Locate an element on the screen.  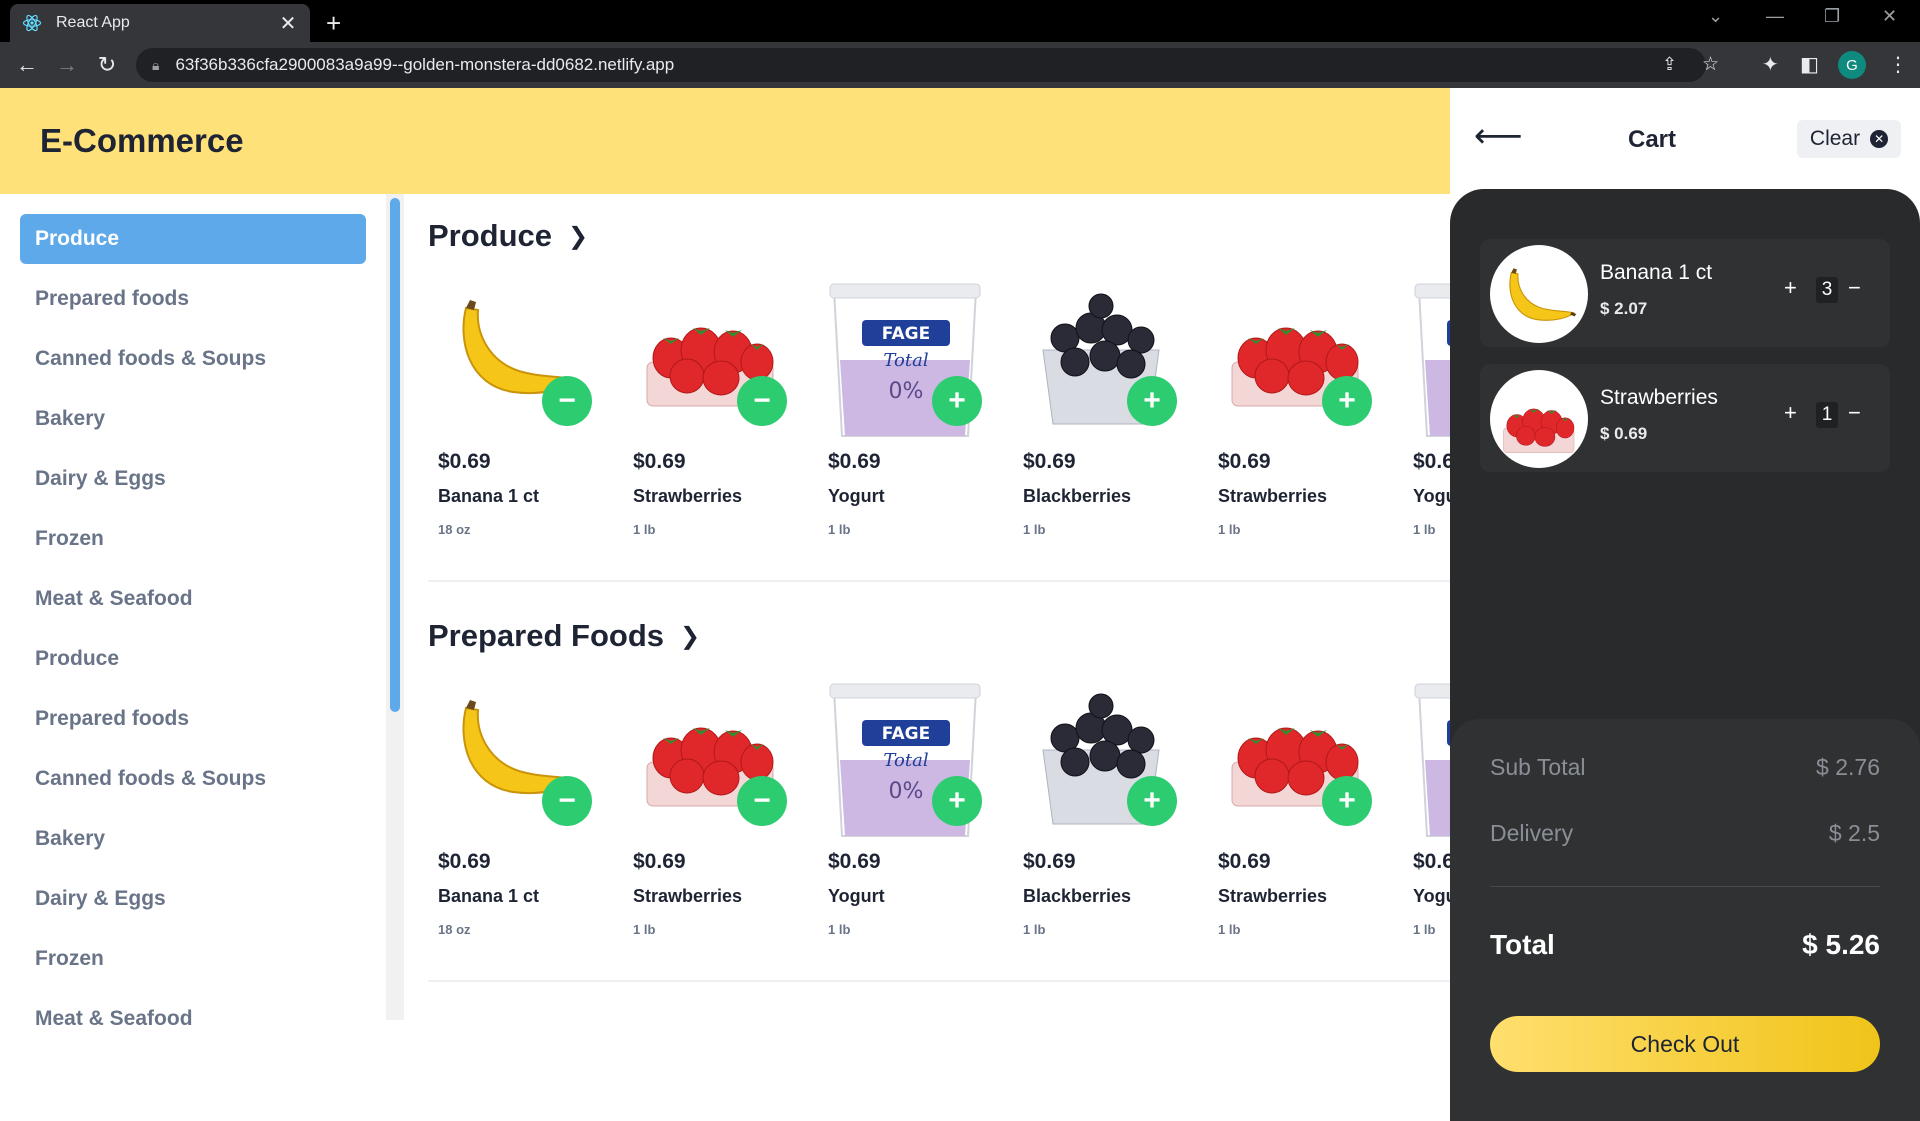
product-name: Banana 1 ct is located at coordinates (489, 896).